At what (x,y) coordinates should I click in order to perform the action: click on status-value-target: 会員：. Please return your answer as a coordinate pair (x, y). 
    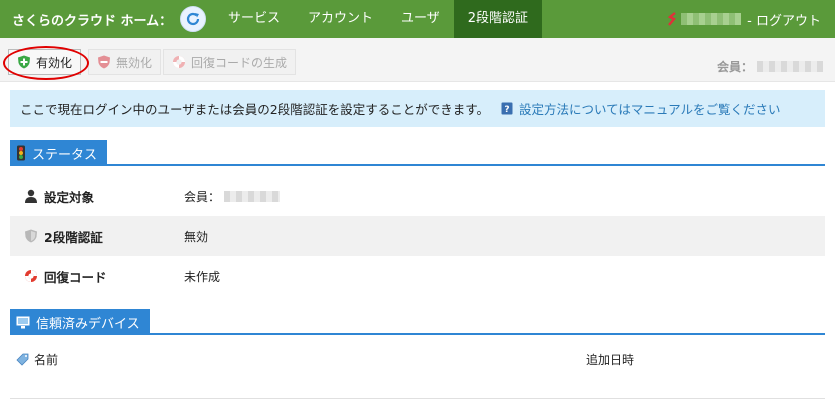
    Looking at the image, I should click on (232, 196).